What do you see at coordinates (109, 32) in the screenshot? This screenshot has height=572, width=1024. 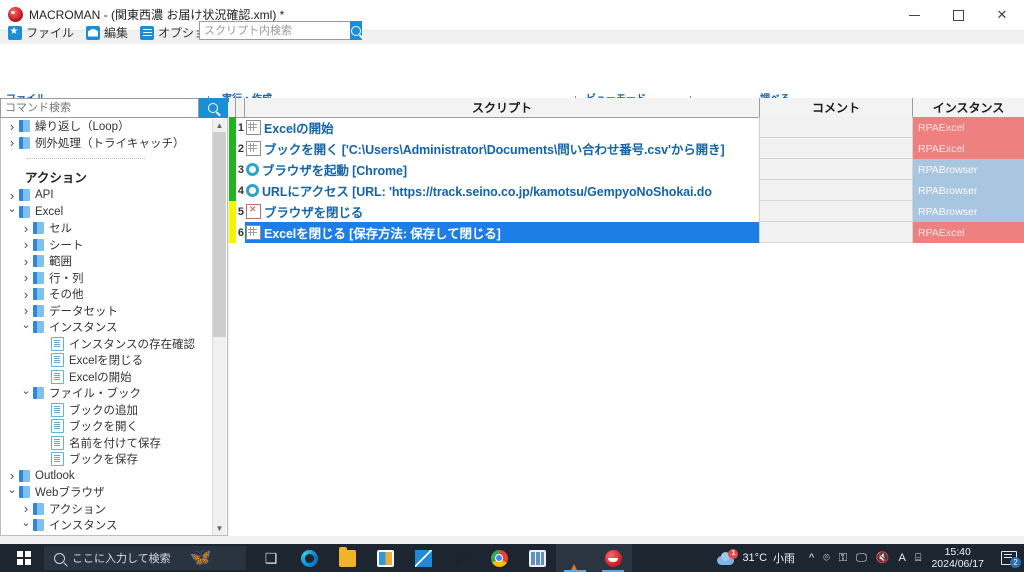 I see `menu-item-edit: 編集` at bounding box center [109, 32].